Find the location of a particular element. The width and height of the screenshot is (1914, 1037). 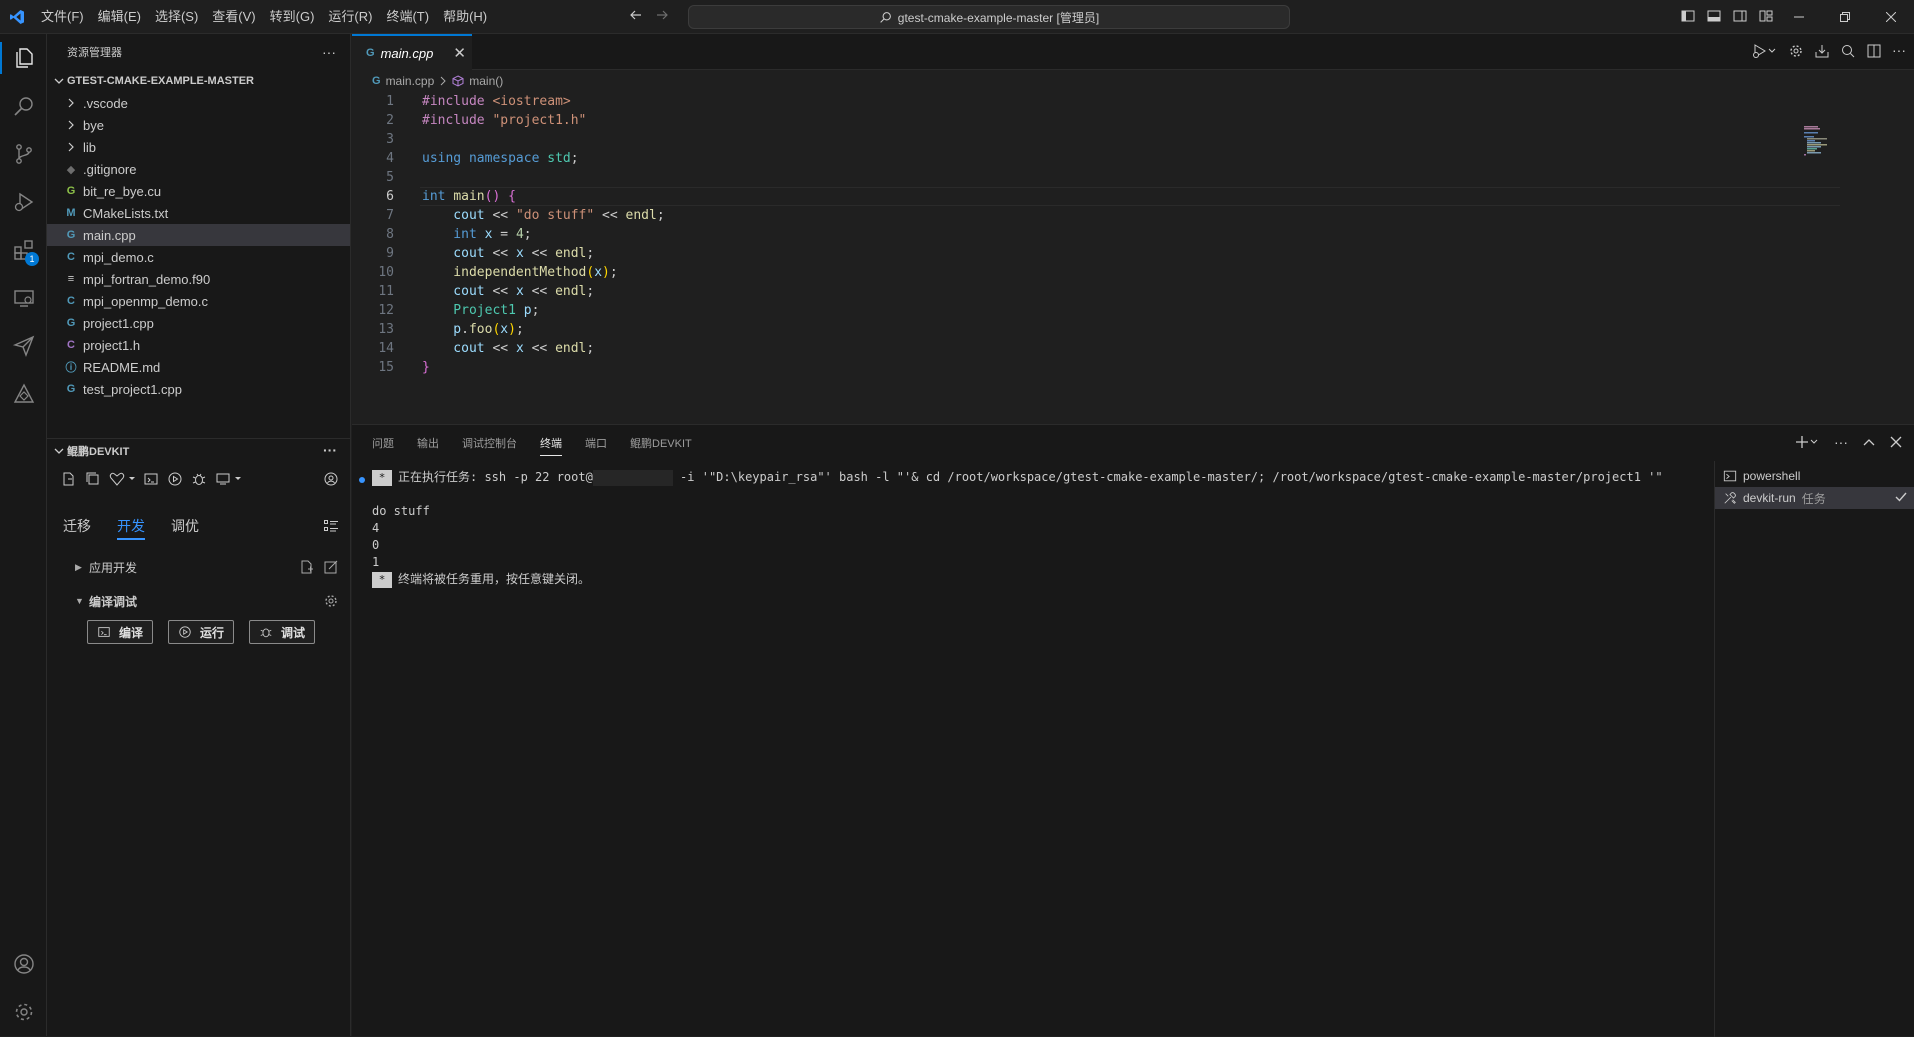

code-text: independentMethod(x); is located at coordinates (505, 272).